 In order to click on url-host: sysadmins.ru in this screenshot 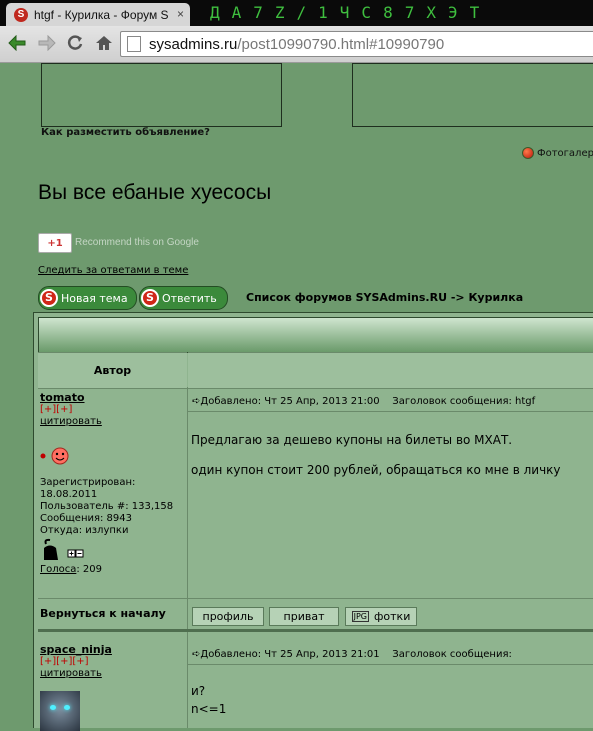, I will do `click(193, 44)`.